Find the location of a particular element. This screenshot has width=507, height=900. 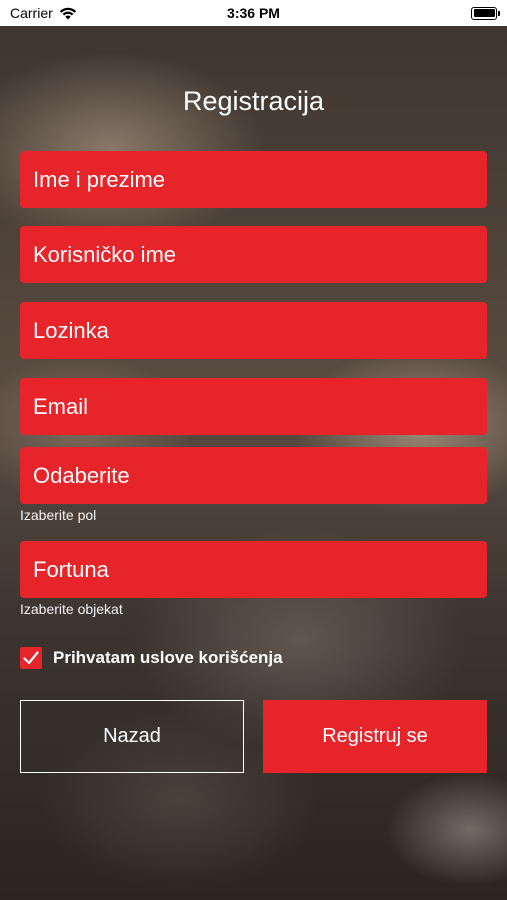

venue-hint: Izaberite objekat is located at coordinates (71, 609).